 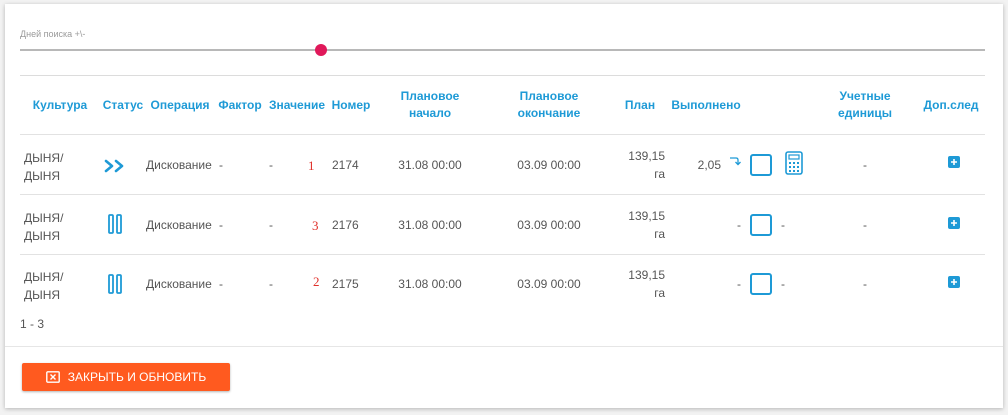 I want to click on footer-divider, so click(x=504, y=346).